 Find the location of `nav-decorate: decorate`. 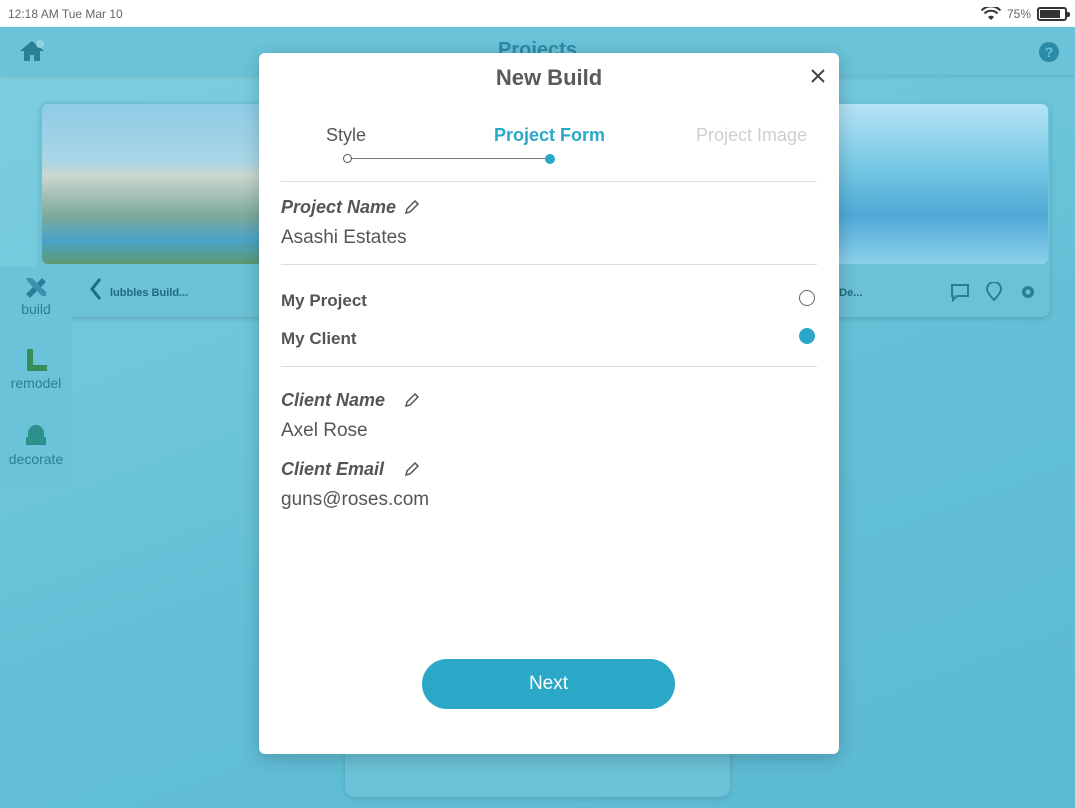

nav-decorate: decorate is located at coordinates (36, 445).